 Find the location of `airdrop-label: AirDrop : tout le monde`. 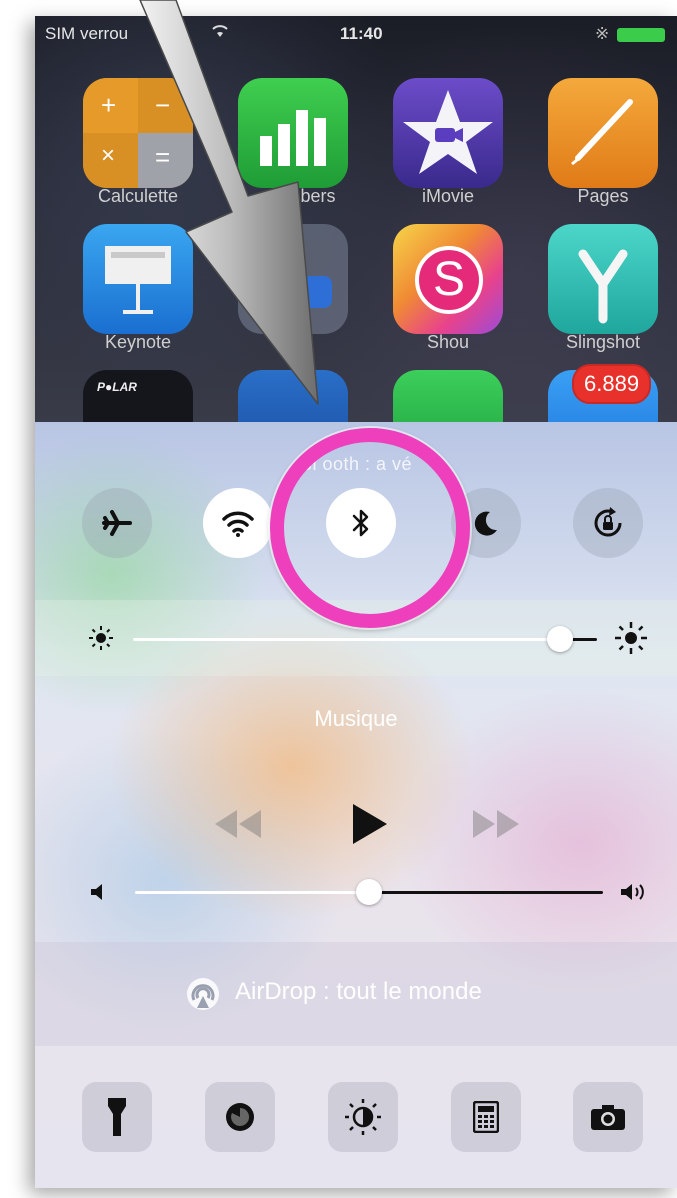

airdrop-label: AirDrop : tout le monde is located at coordinates (358, 991).